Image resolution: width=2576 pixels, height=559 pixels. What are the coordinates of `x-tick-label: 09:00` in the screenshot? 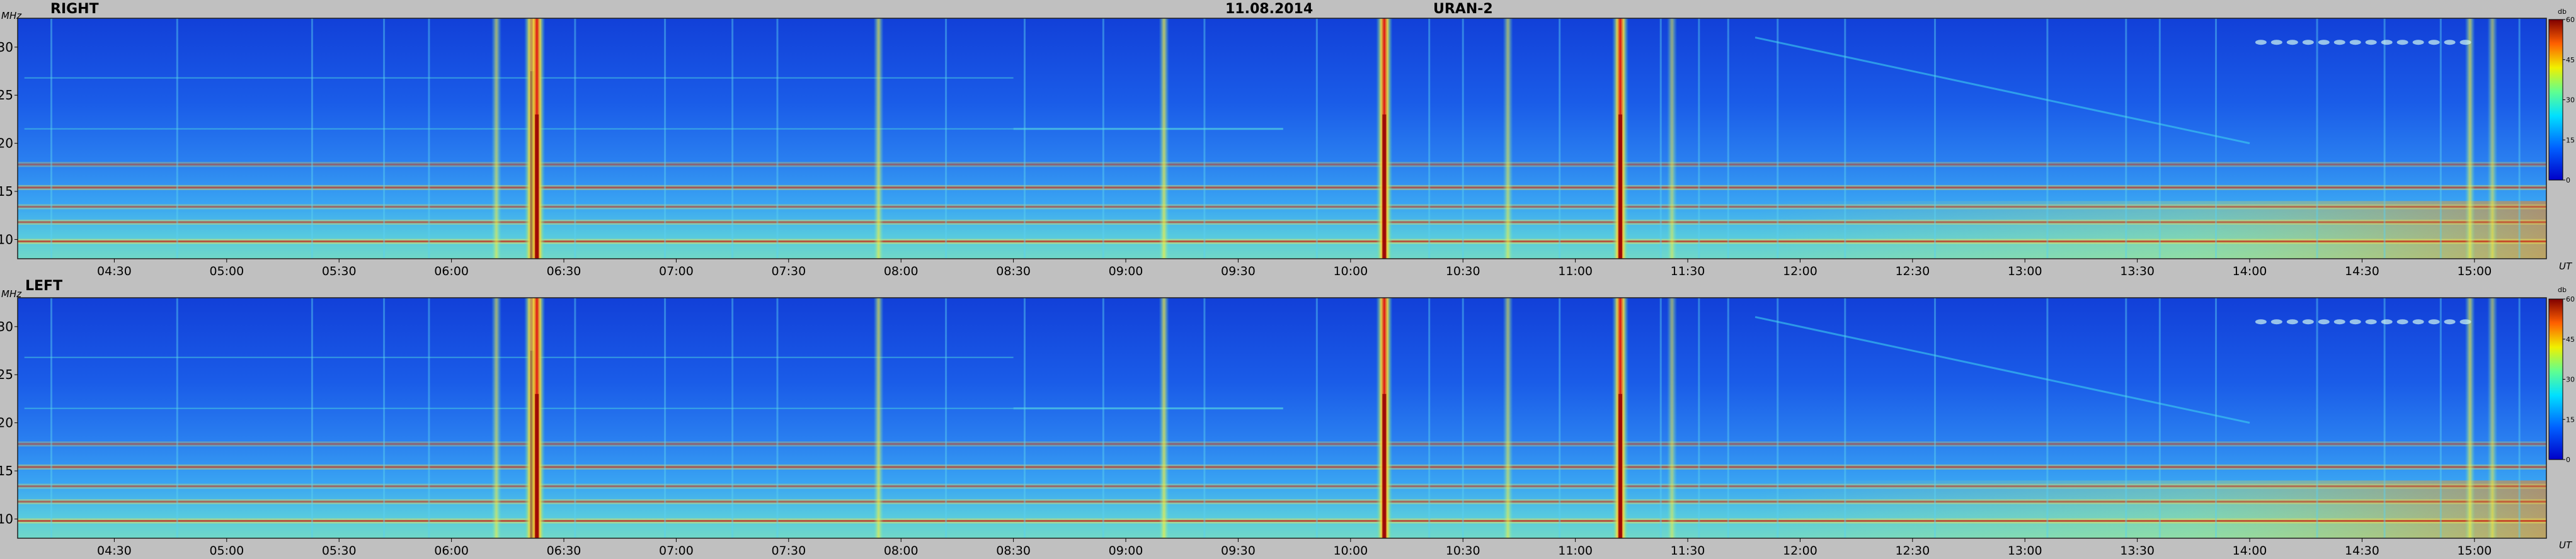 It's located at (1126, 551).